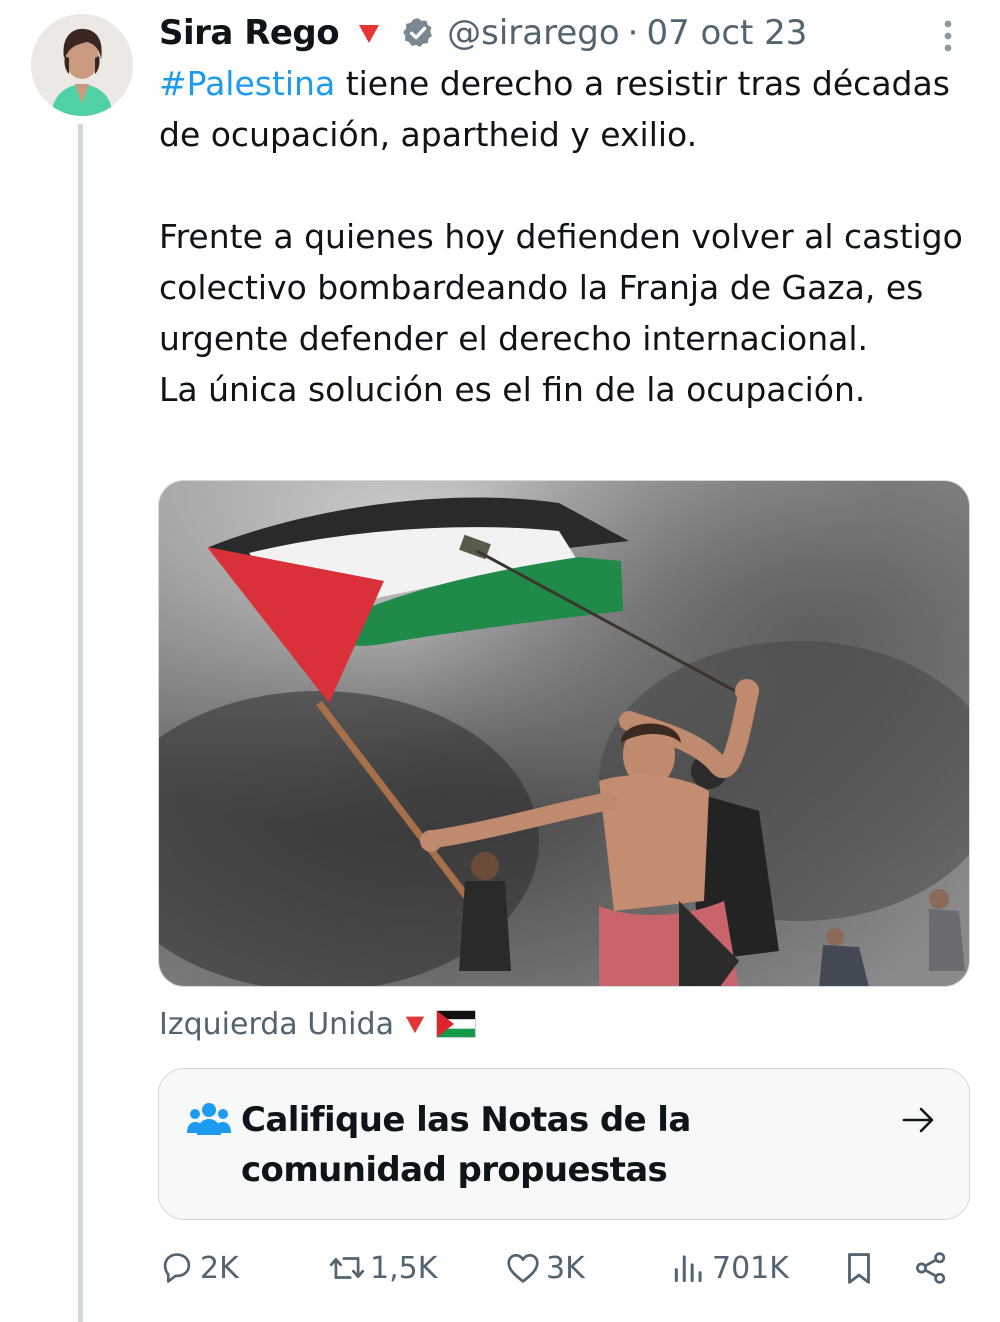  I want to click on reply-count: 2K, so click(219, 1268).